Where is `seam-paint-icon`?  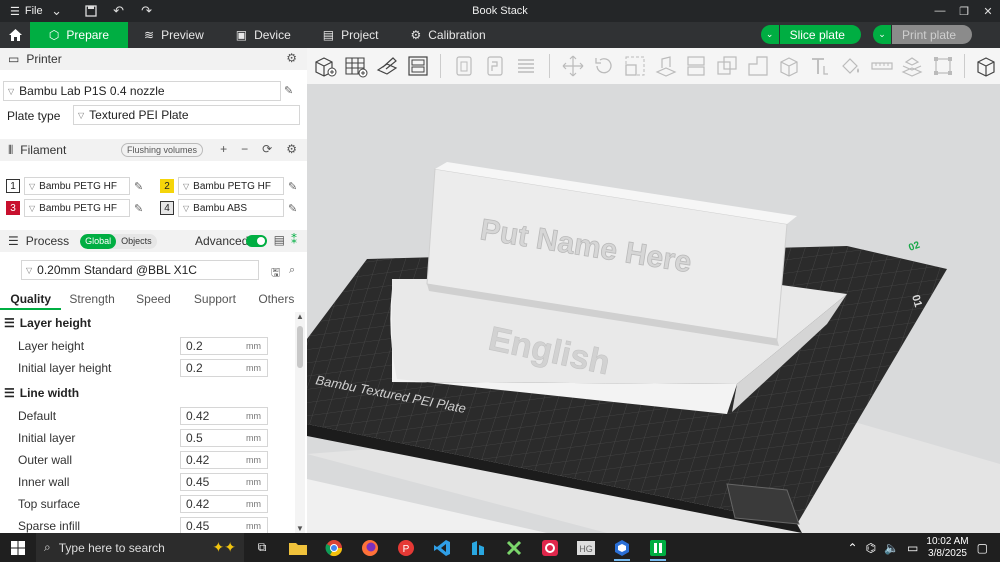
seam-paint-icon is located at coordinates (789, 66).